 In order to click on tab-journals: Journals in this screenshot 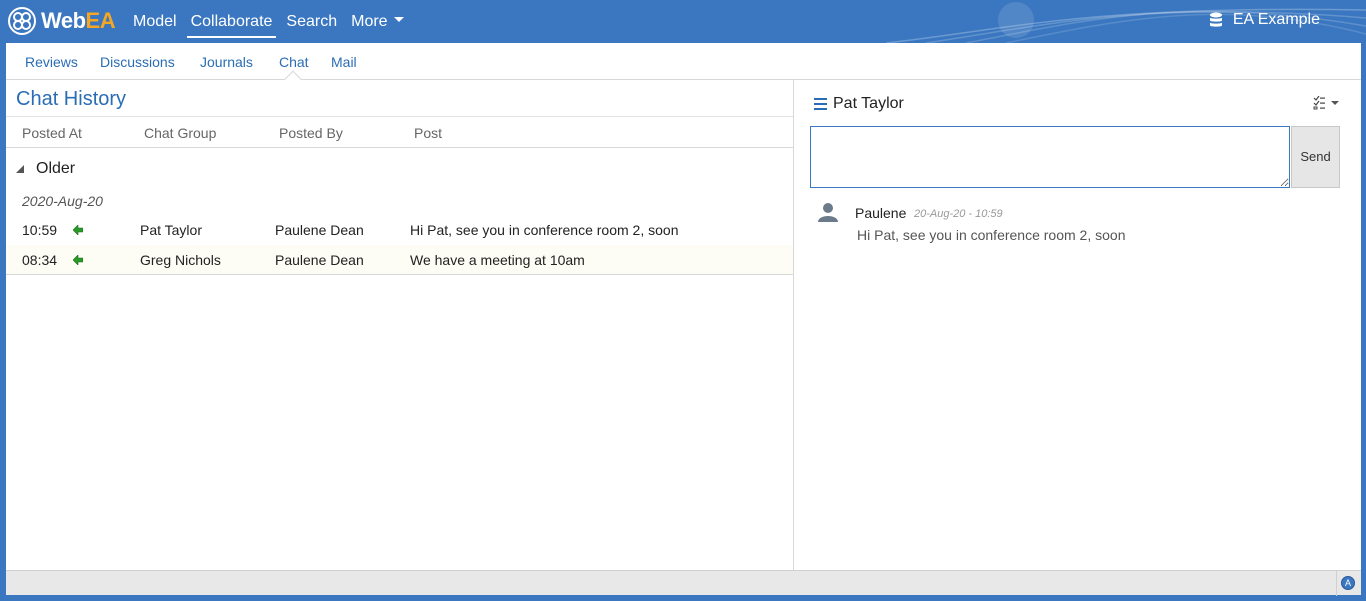, I will do `click(226, 62)`.